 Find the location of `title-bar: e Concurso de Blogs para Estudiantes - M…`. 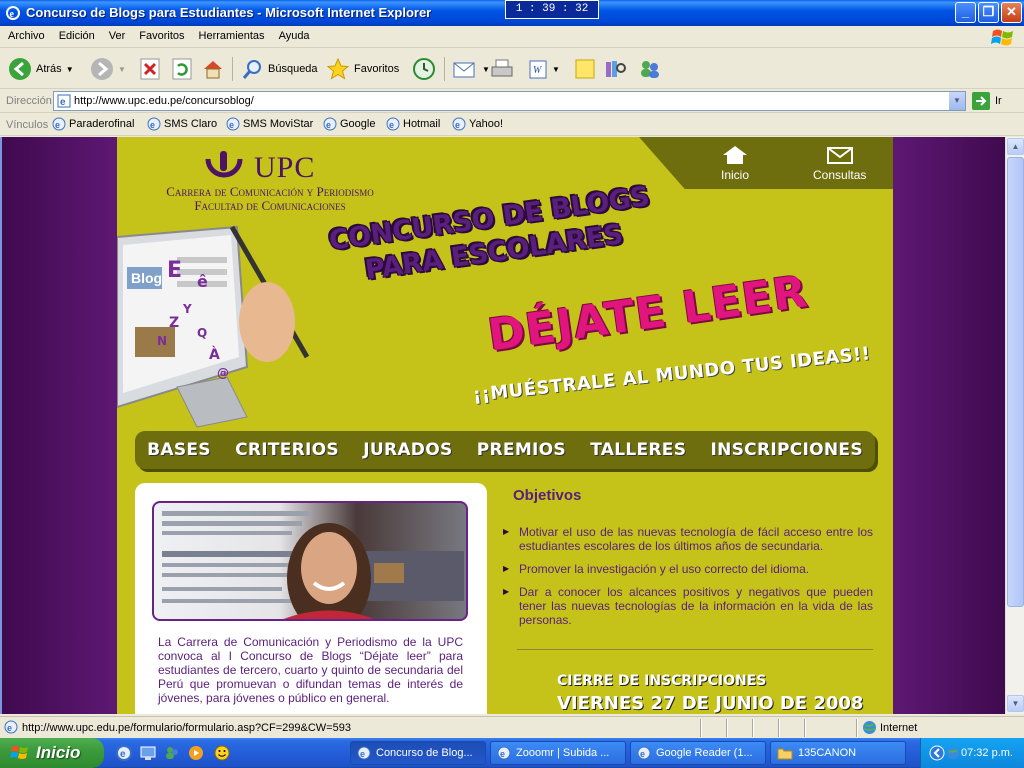

title-bar: e Concurso de Blogs para Estudiantes - M… is located at coordinates (512, 13).